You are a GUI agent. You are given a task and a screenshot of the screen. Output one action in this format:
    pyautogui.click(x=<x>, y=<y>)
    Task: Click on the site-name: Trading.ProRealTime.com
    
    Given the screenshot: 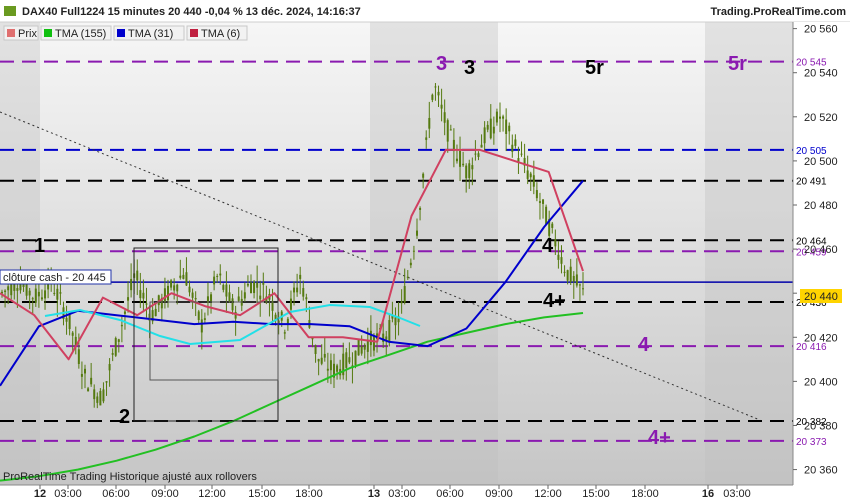 What is the action you would take?
    pyautogui.click(x=778, y=12)
    